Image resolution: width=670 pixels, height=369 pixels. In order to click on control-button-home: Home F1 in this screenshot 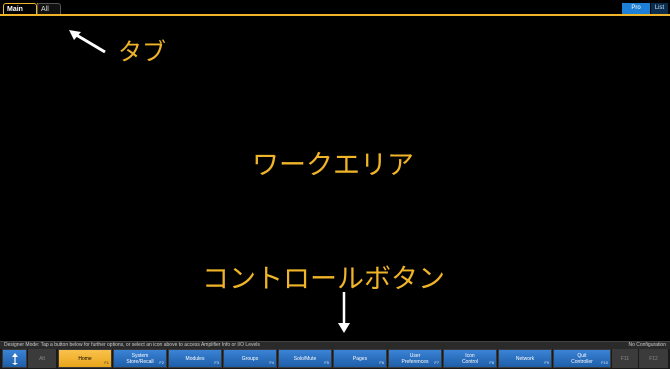, I will do `click(85, 358)`.